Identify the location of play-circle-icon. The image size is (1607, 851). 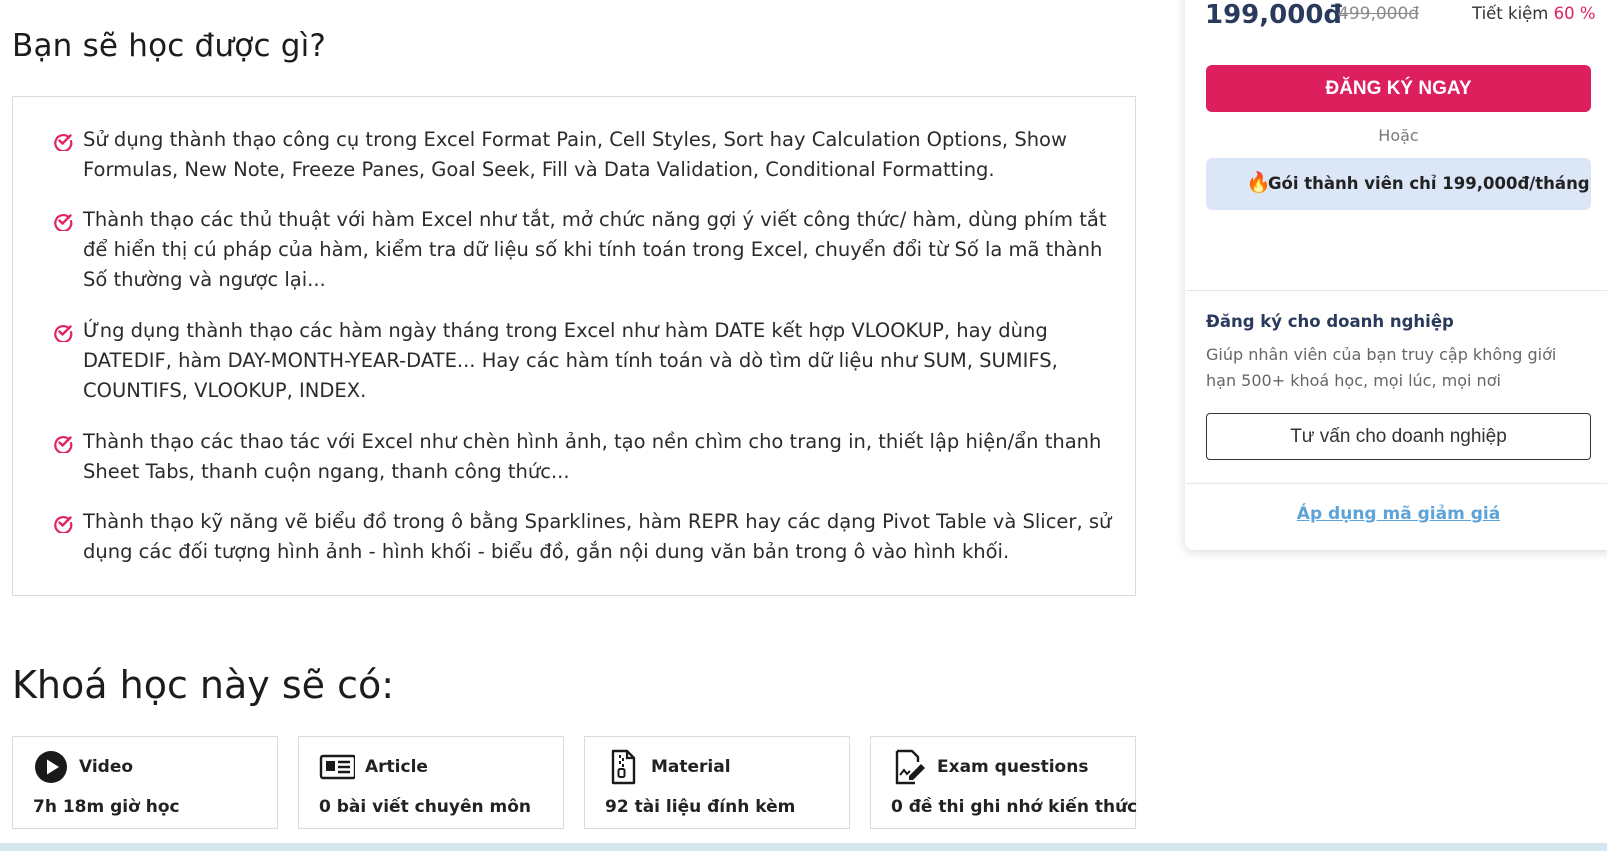
(51, 767).